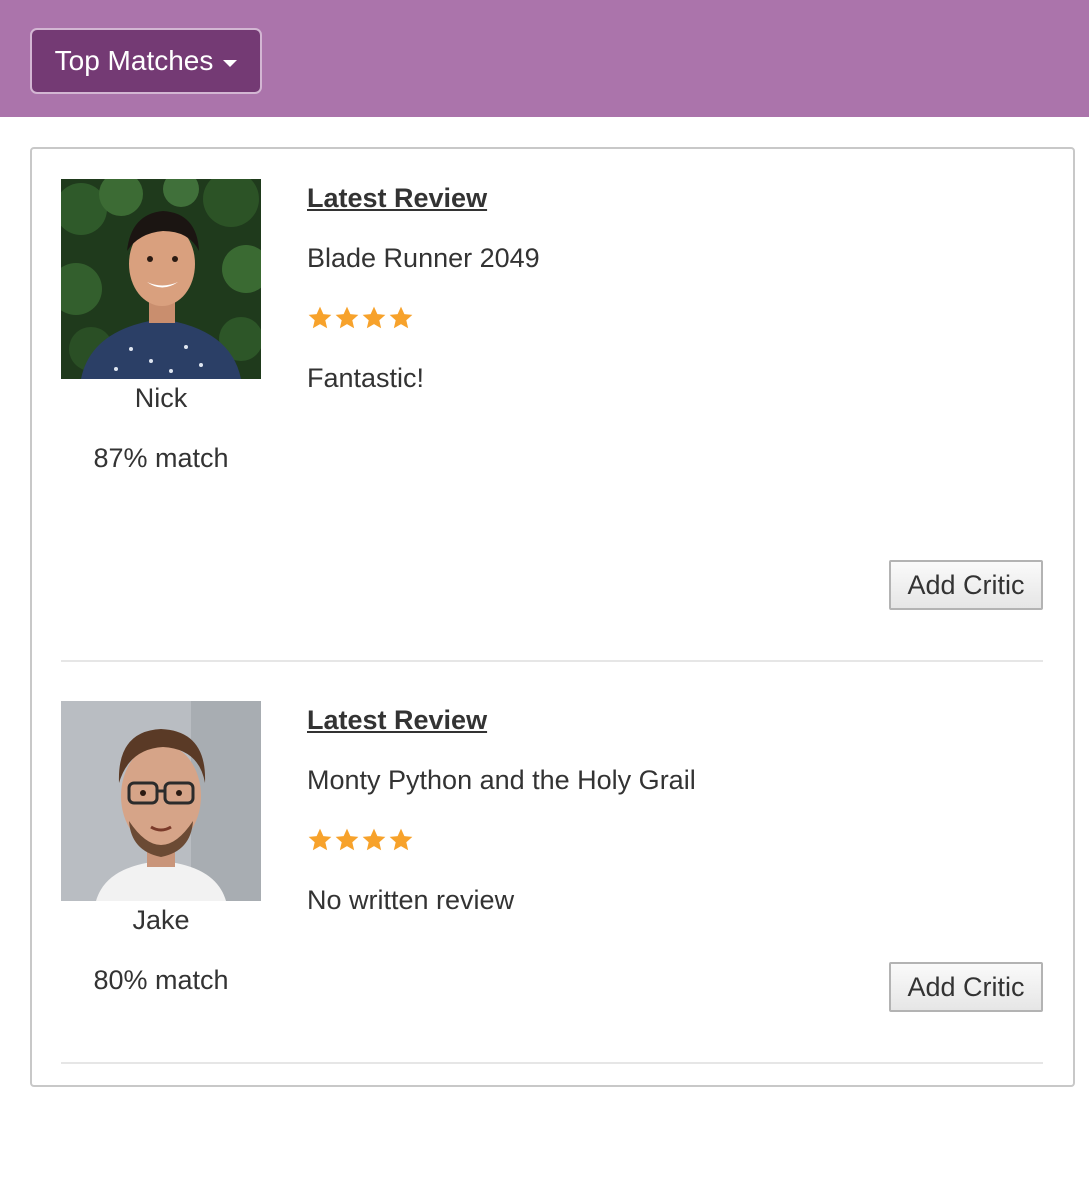 This screenshot has height=1193, width=1089. I want to click on critic-name: Jake, so click(161, 920).